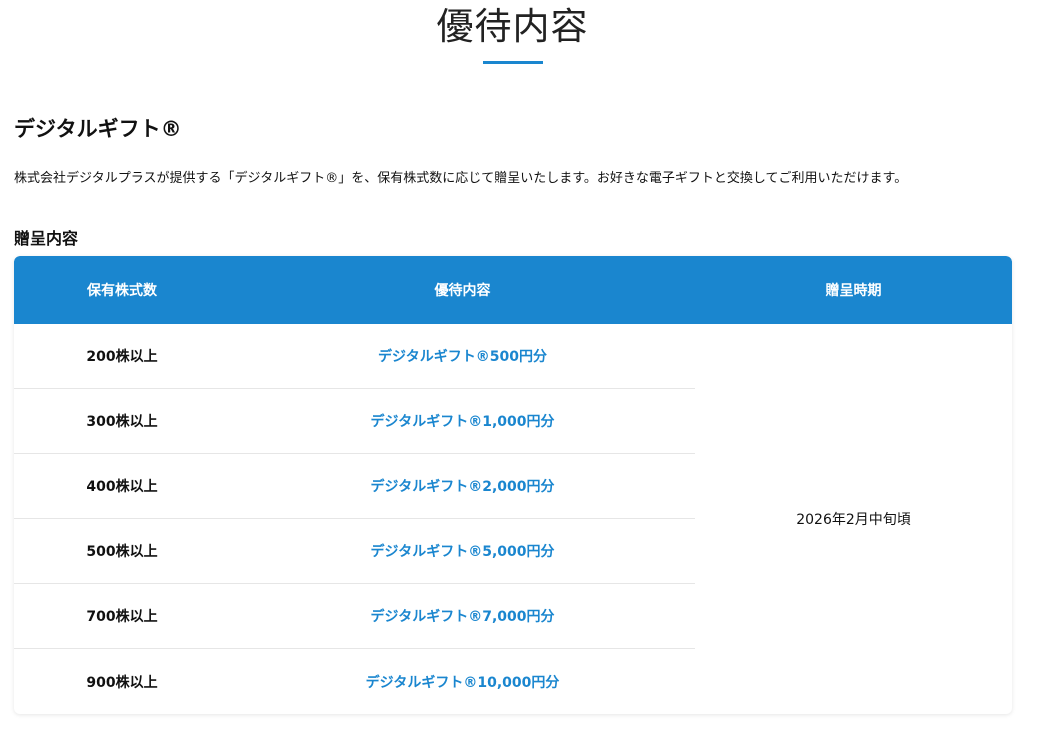 The height and width of the screenshot is (729, 1037). What do you see at coordinates (354, 551) in the screenshot?
I see `table-row: 500株以上 デジタルギフト®5,000円分` at bounding box center [354, 551].